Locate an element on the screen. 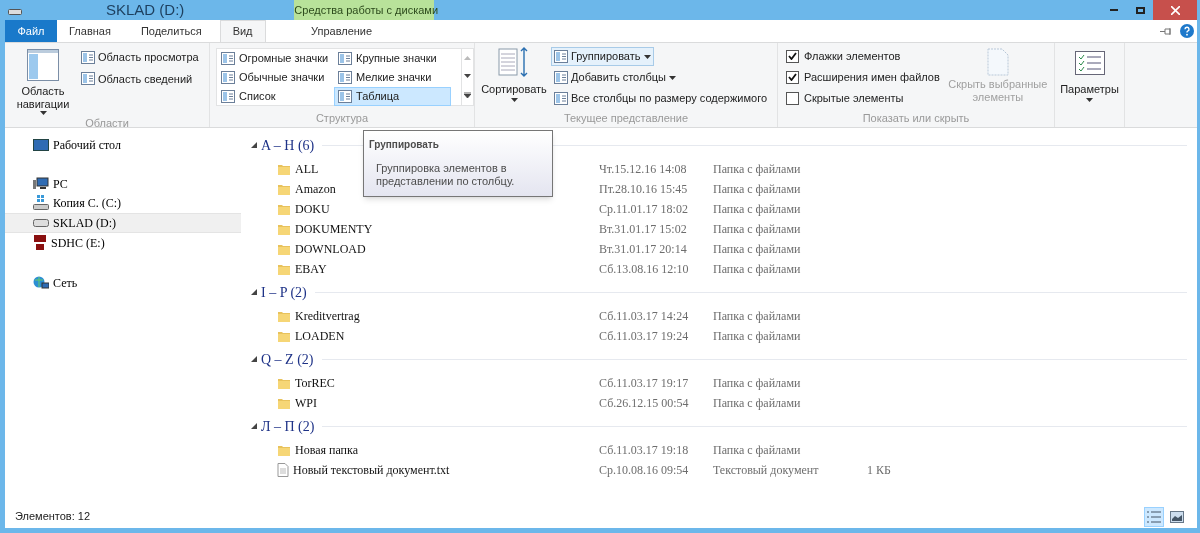  group-label: Текущее представление is located at coordinates (626, 118).